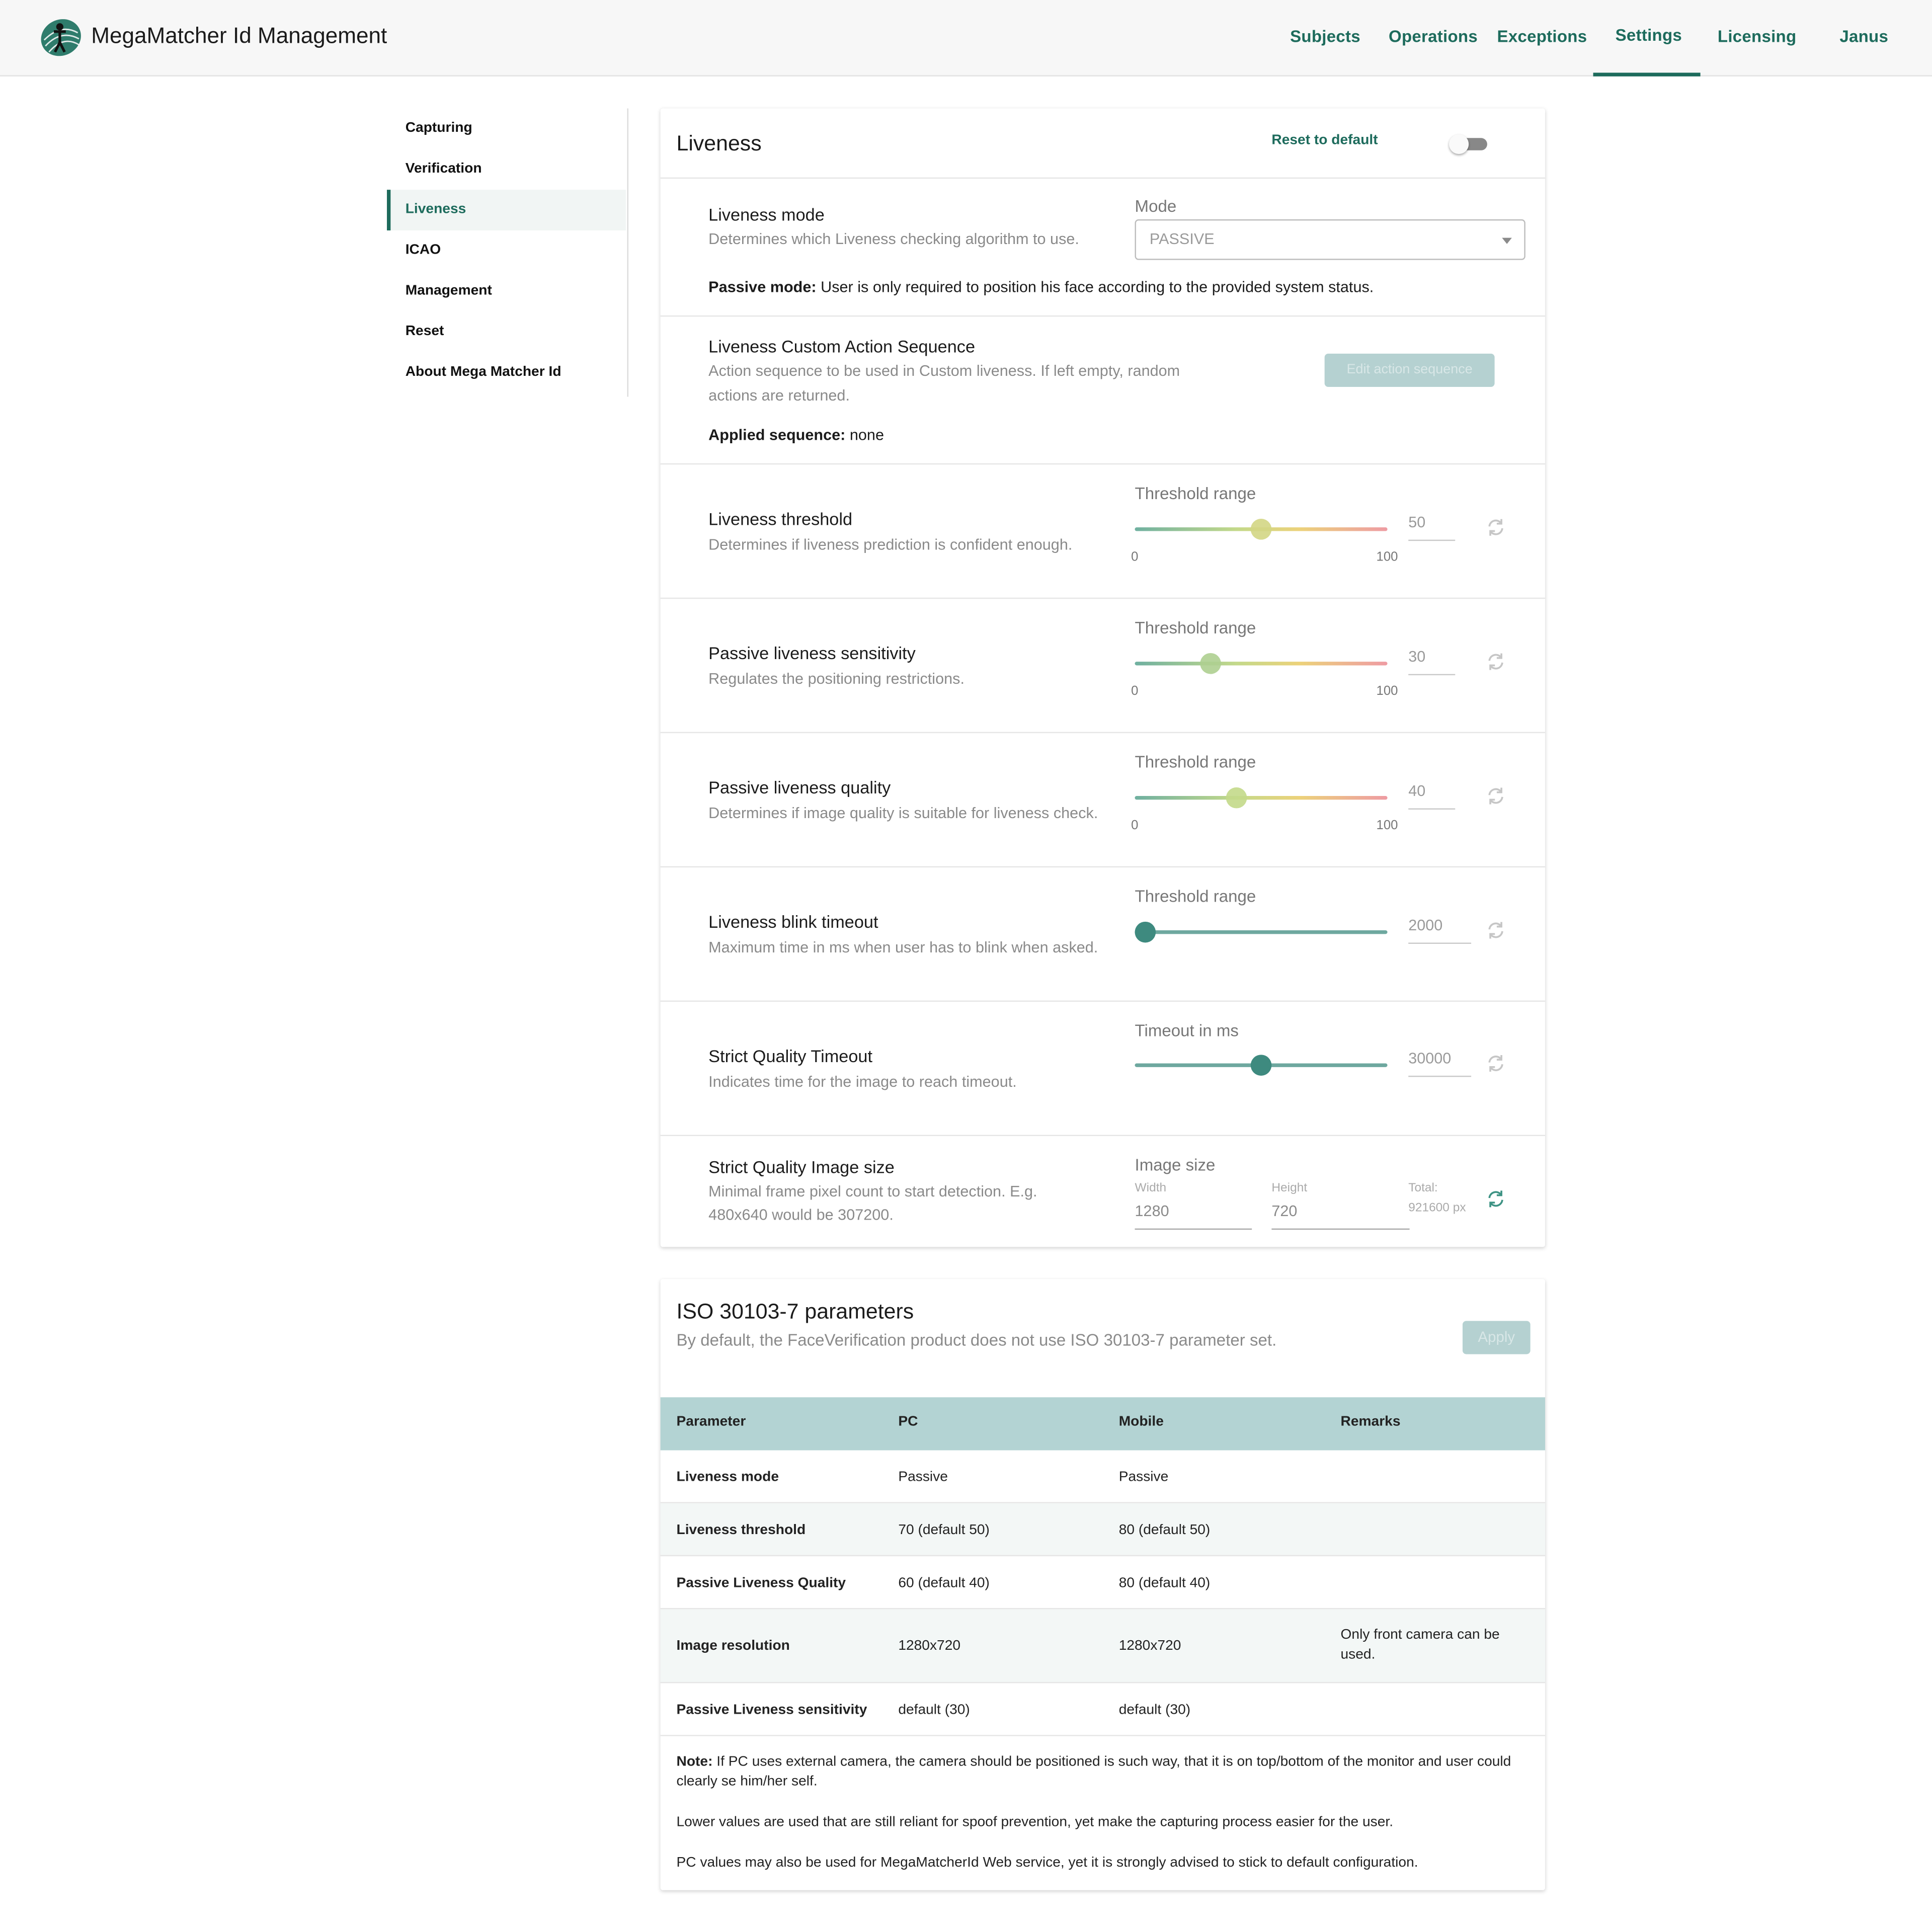  I want to click on sidebar-item-capturing: Capturing, so click(507, 129).